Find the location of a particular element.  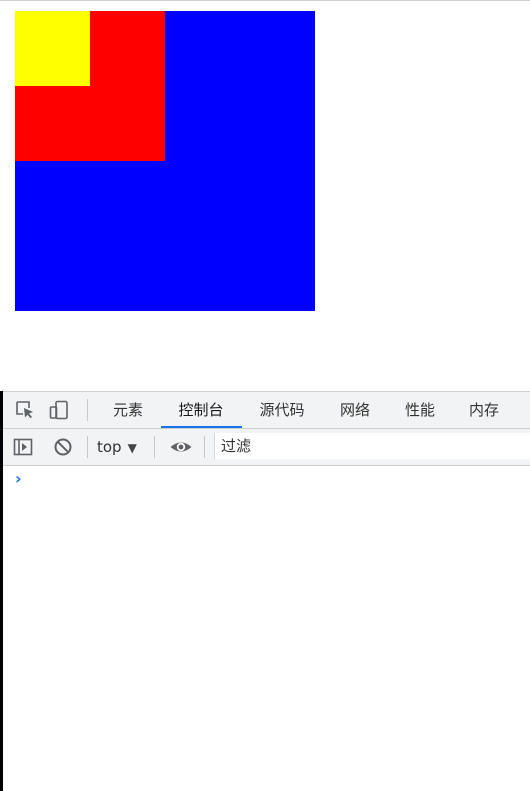

tab-elements: 元素 is located at coordinates (128, 410).